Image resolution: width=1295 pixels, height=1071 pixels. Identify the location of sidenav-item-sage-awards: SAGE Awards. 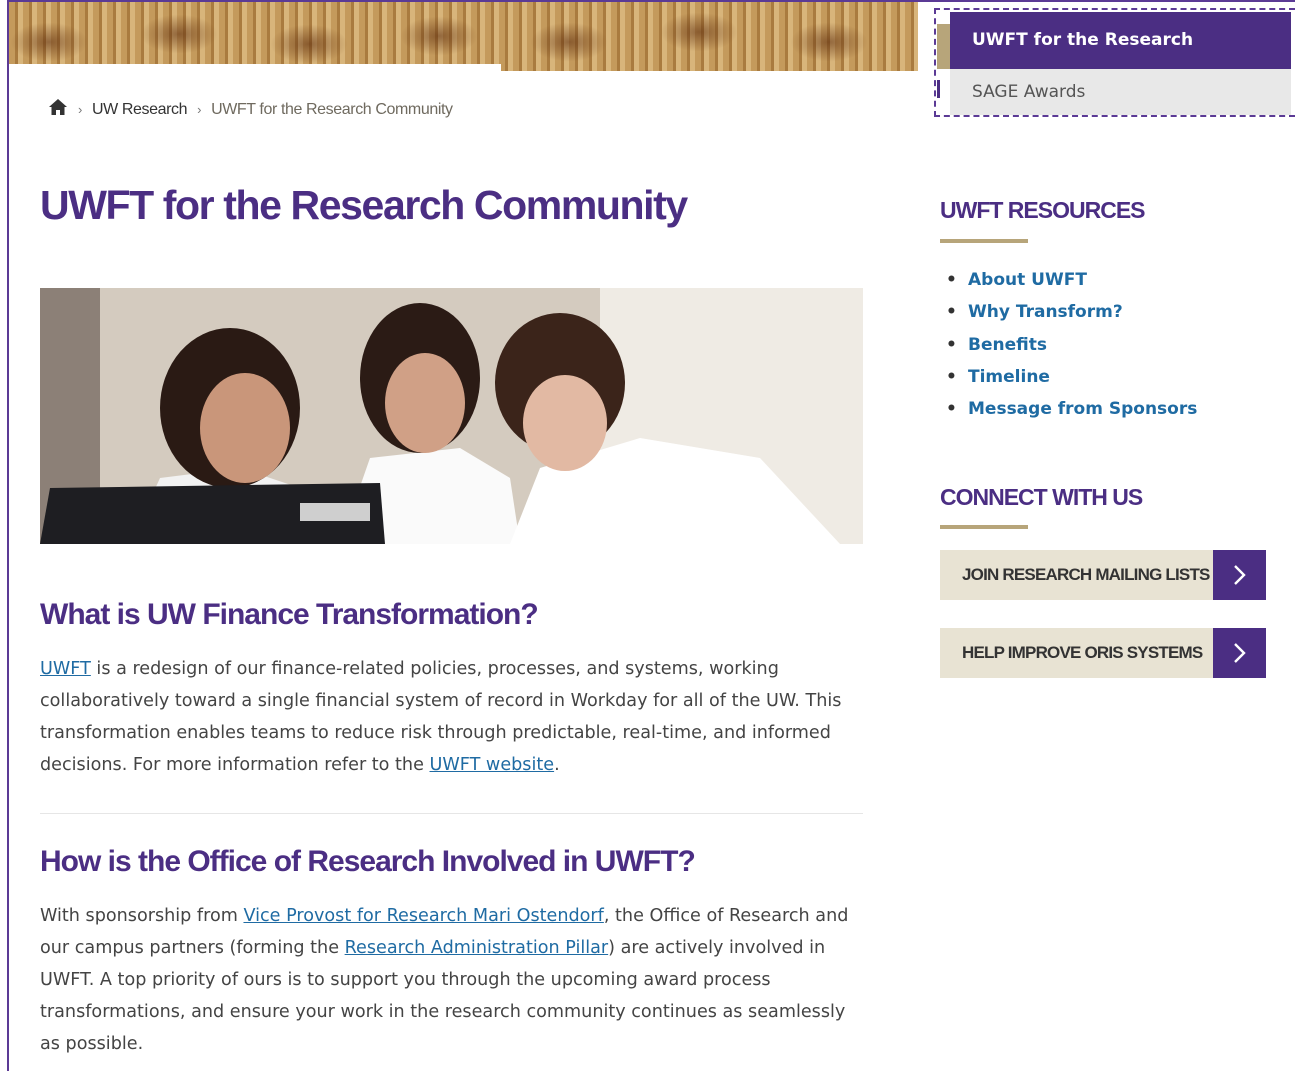
(1120, 92).